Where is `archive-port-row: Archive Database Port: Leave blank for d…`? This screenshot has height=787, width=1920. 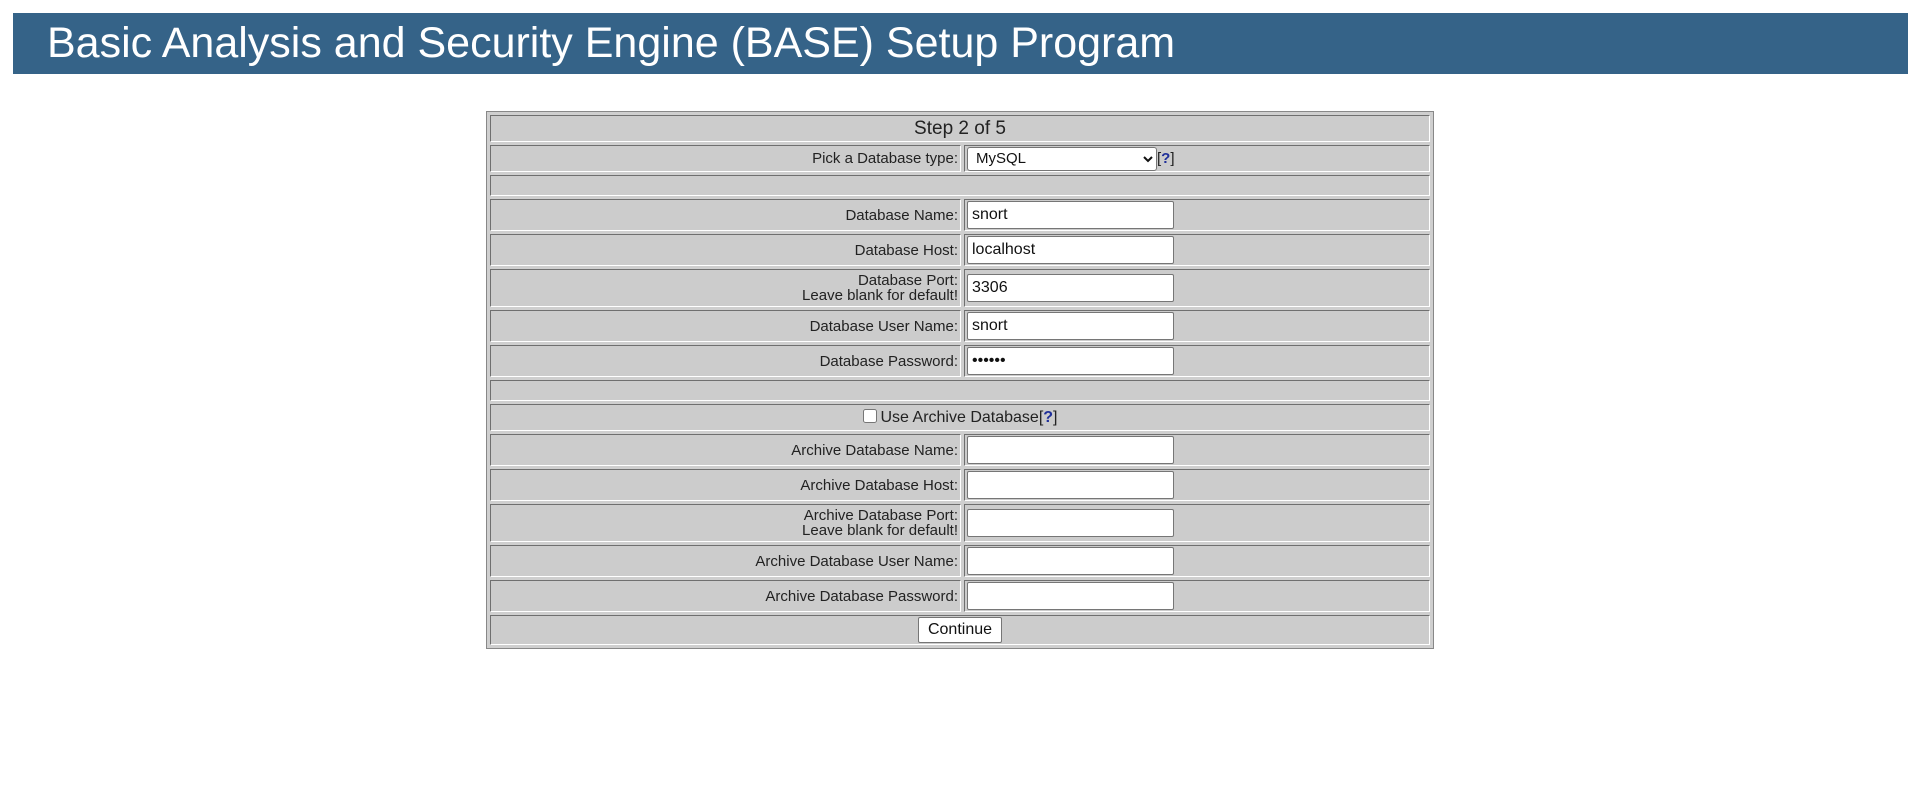
archive-port-row: Archive Database Port: Leave blank for d… is located at coordinates (960, 523).